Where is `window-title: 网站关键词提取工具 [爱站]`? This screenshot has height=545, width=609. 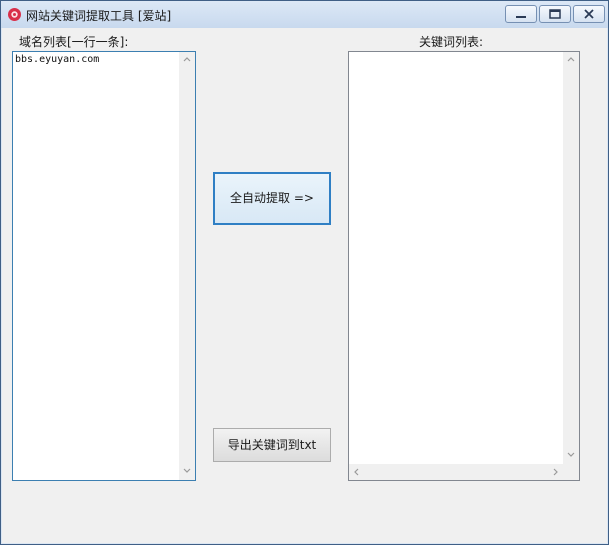
window-title: 网站关键词提取工具 [爱站] is located at coordinates (99, 16).